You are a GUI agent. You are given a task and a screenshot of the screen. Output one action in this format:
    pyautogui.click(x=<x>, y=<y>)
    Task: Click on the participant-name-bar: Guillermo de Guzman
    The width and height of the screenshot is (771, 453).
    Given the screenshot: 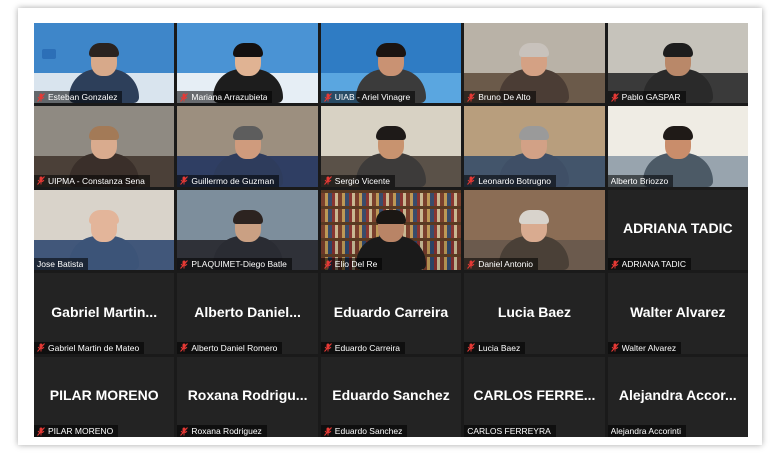 What is the action you would take?
    pyautogui.click(x=228, y=180)
    